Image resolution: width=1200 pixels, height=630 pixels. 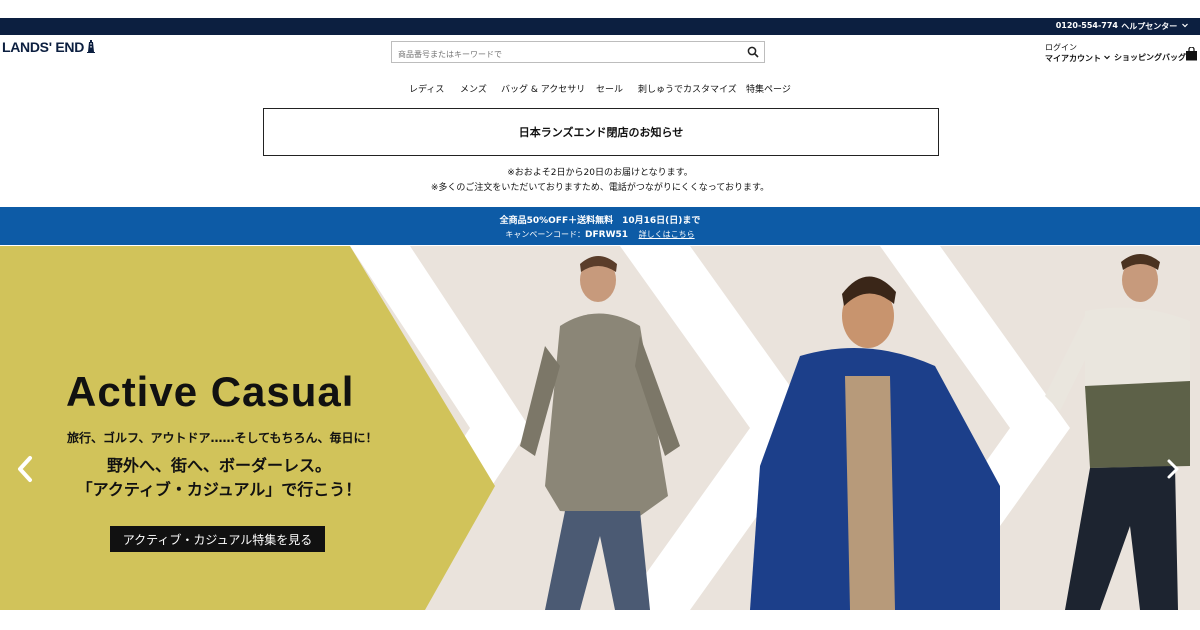 I want to click on logo-text: LANDS' END, so click(x=43, y=47).